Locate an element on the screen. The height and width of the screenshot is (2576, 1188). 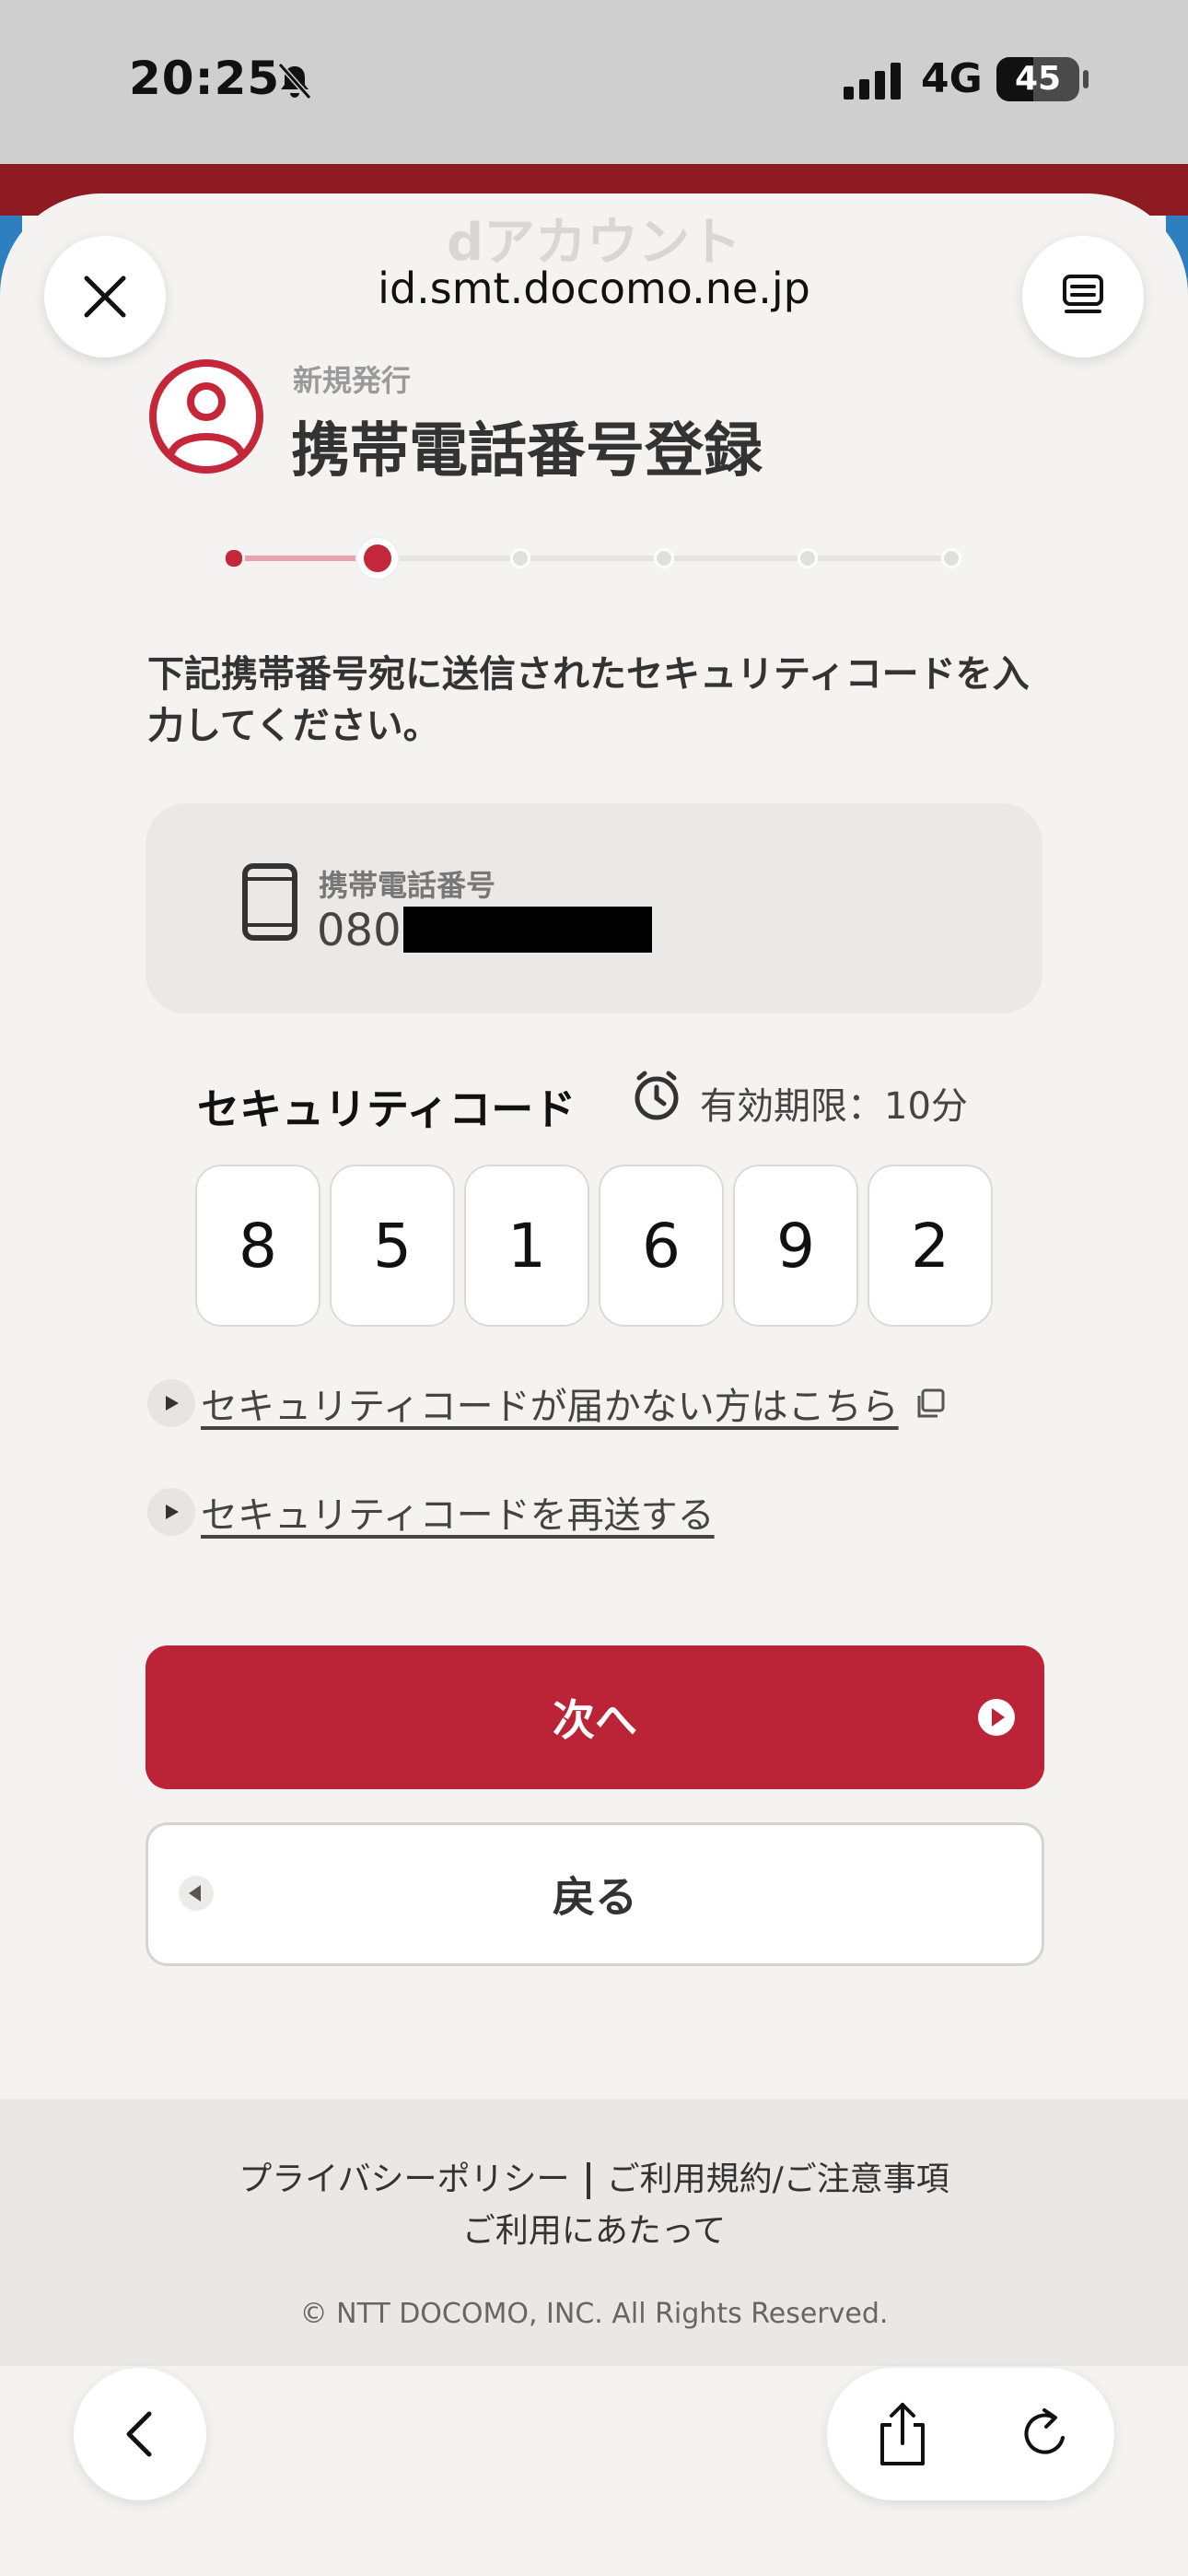
page-subtitle: 新規発行 is located at coordinates (352, 380).